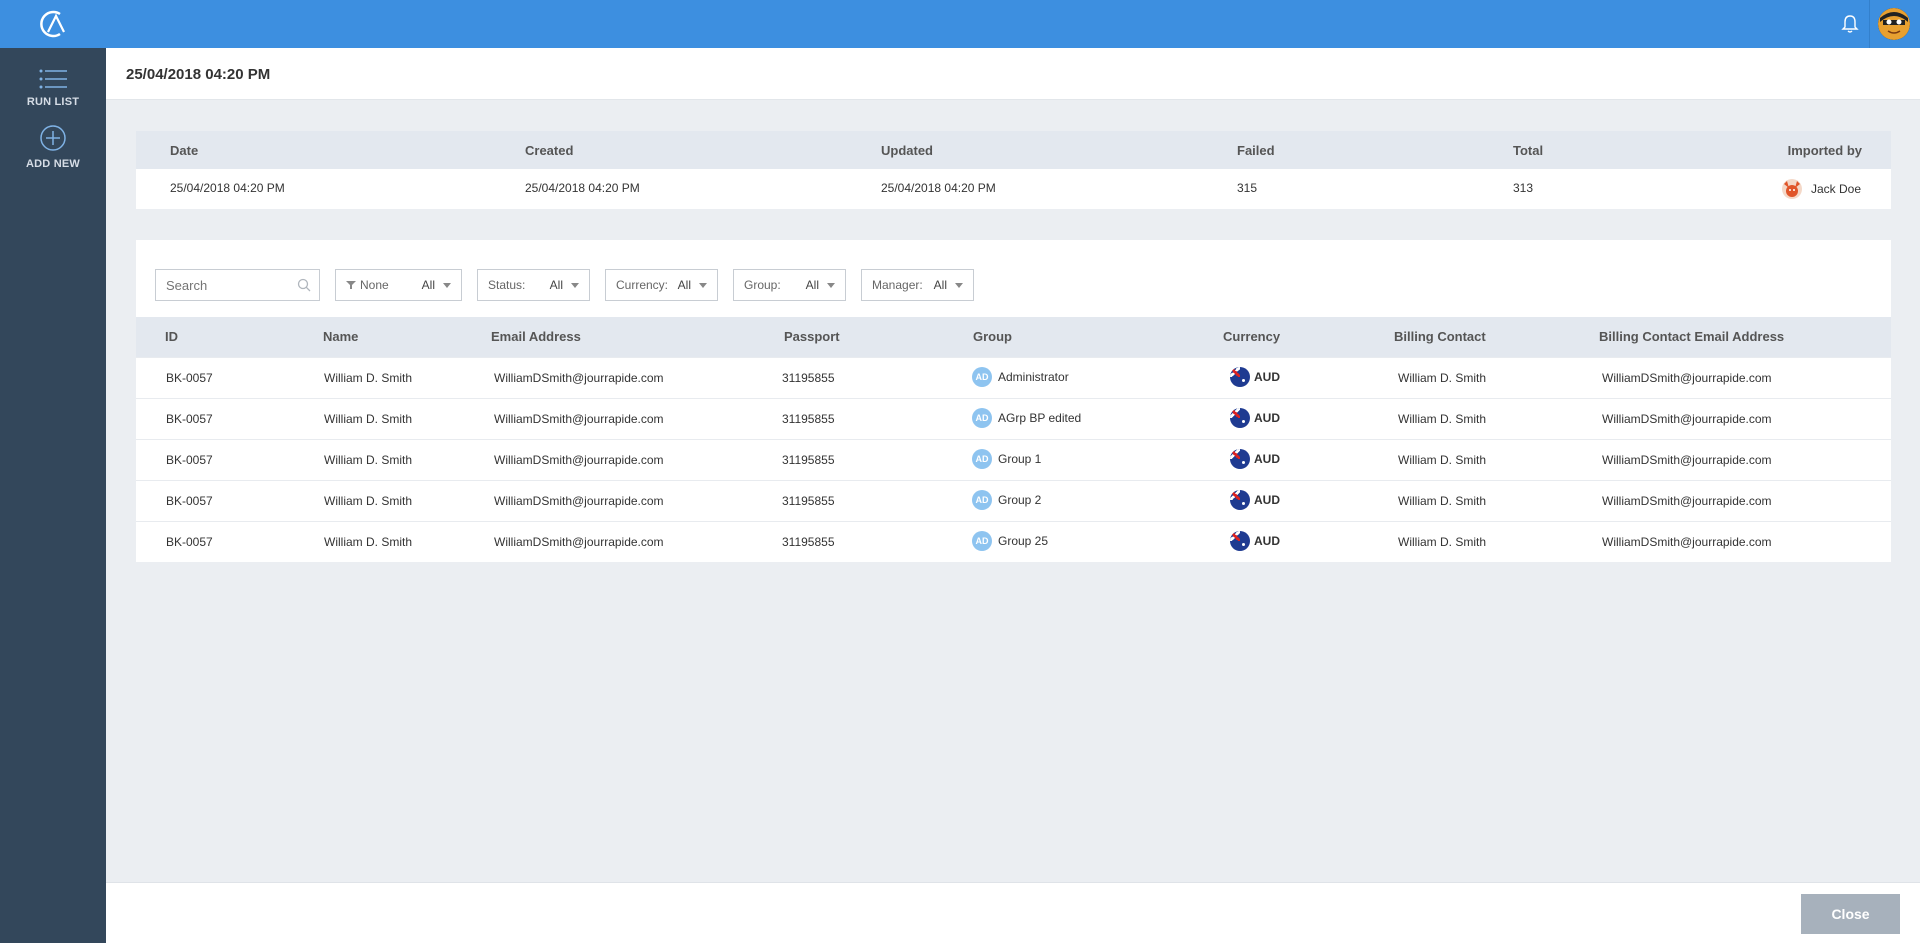  Describe the element at coordinates (340, 336) in the screenshot. I see `column-header-name: Name` at that location.